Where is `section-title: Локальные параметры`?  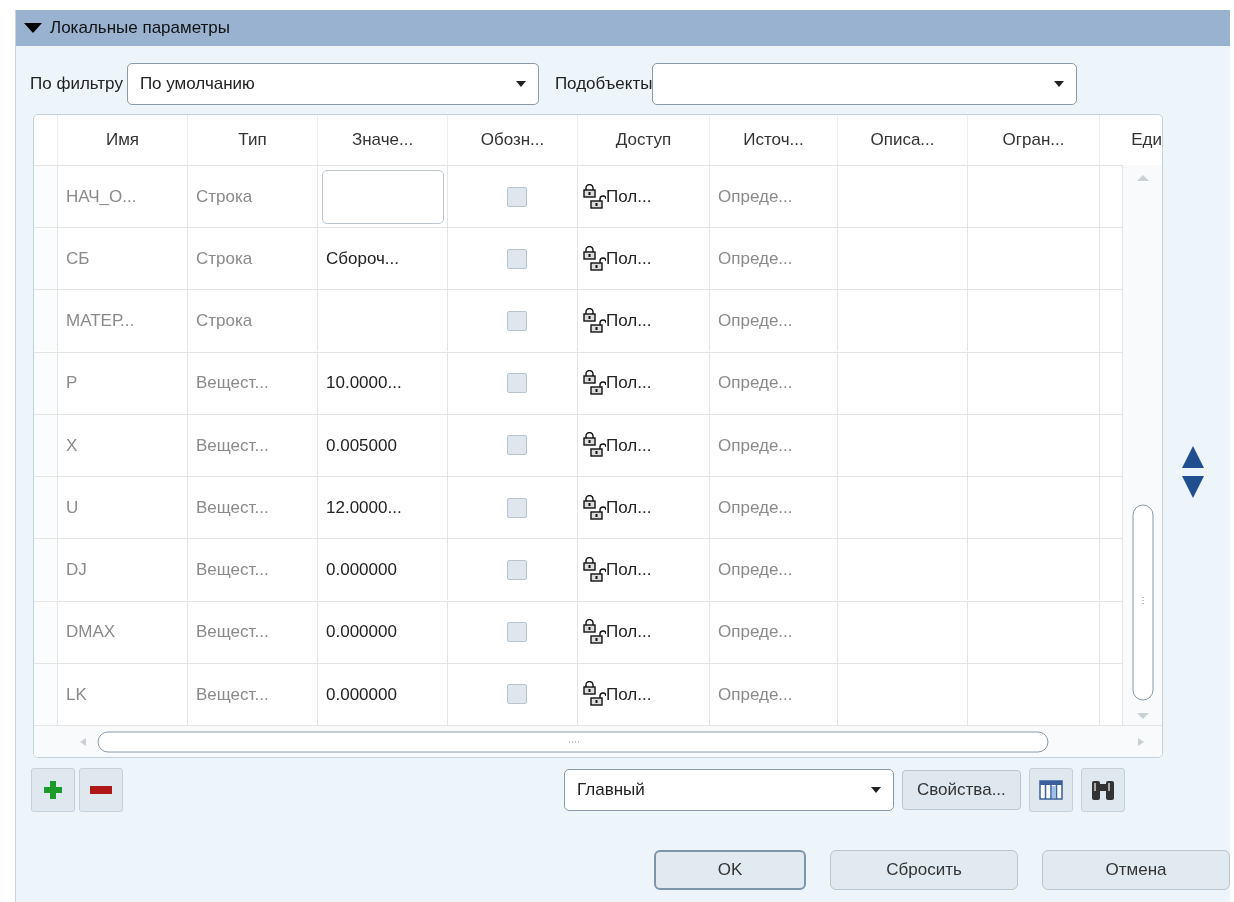
section-title: Локальные параметры is located at coordinates (140, 28).